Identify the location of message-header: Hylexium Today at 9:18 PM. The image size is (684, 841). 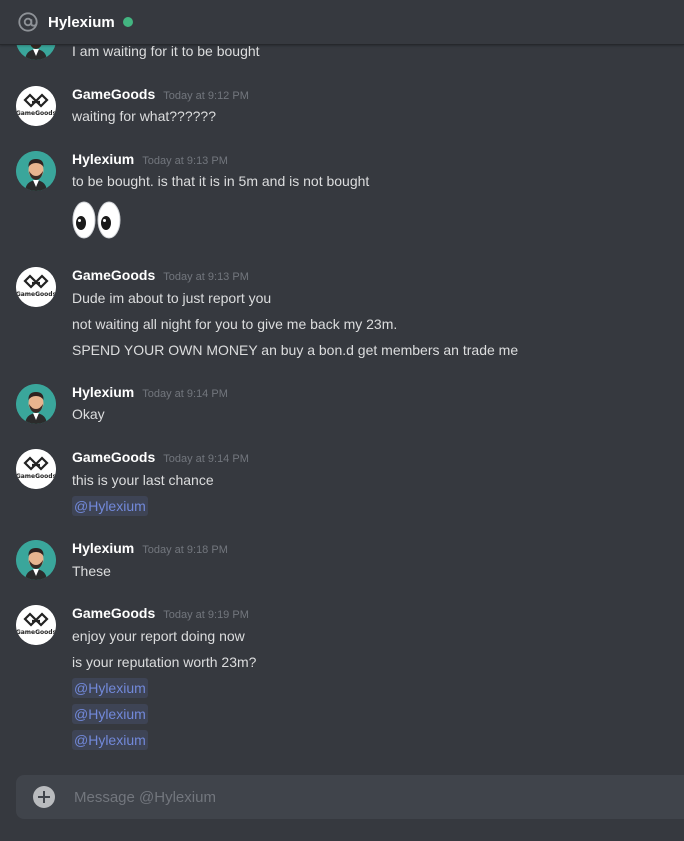
(150, 549).